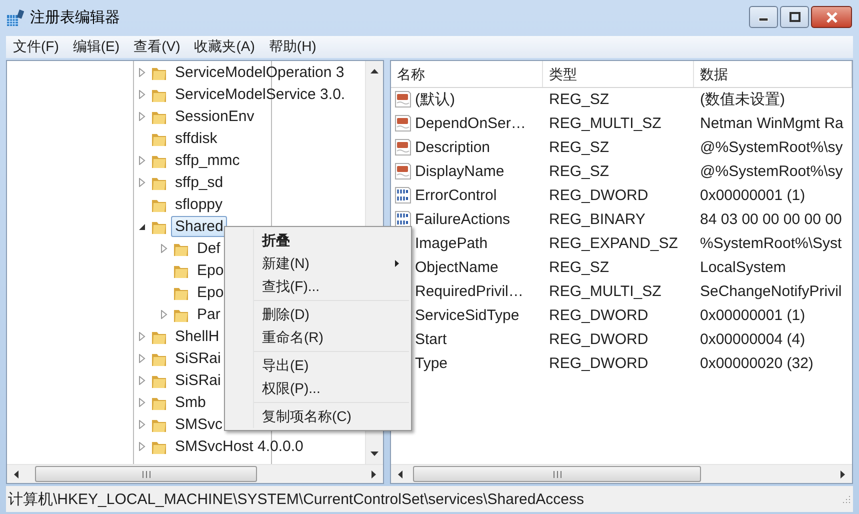  Describe the element at coordinates (374, 71) in the screenshot. I see `scroll-up-icon` at that location.